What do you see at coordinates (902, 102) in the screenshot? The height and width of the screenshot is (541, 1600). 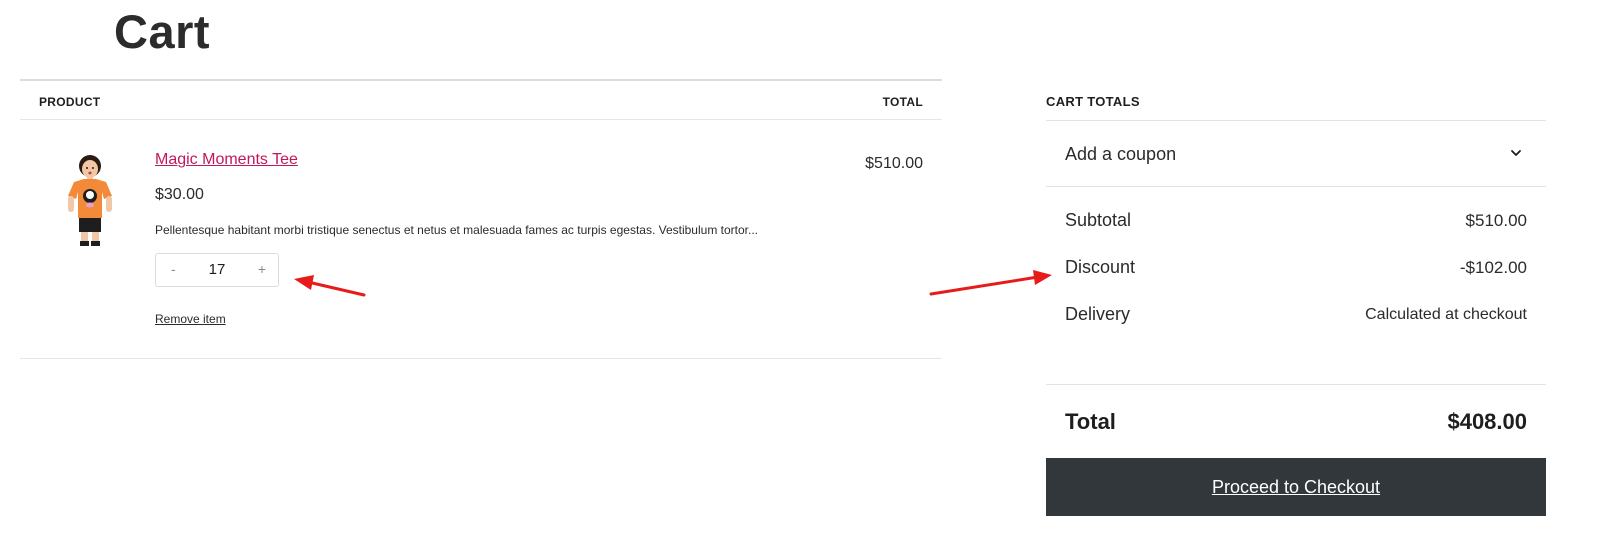 I see `header-total: TOTAL` at bounding box center [902, 102].